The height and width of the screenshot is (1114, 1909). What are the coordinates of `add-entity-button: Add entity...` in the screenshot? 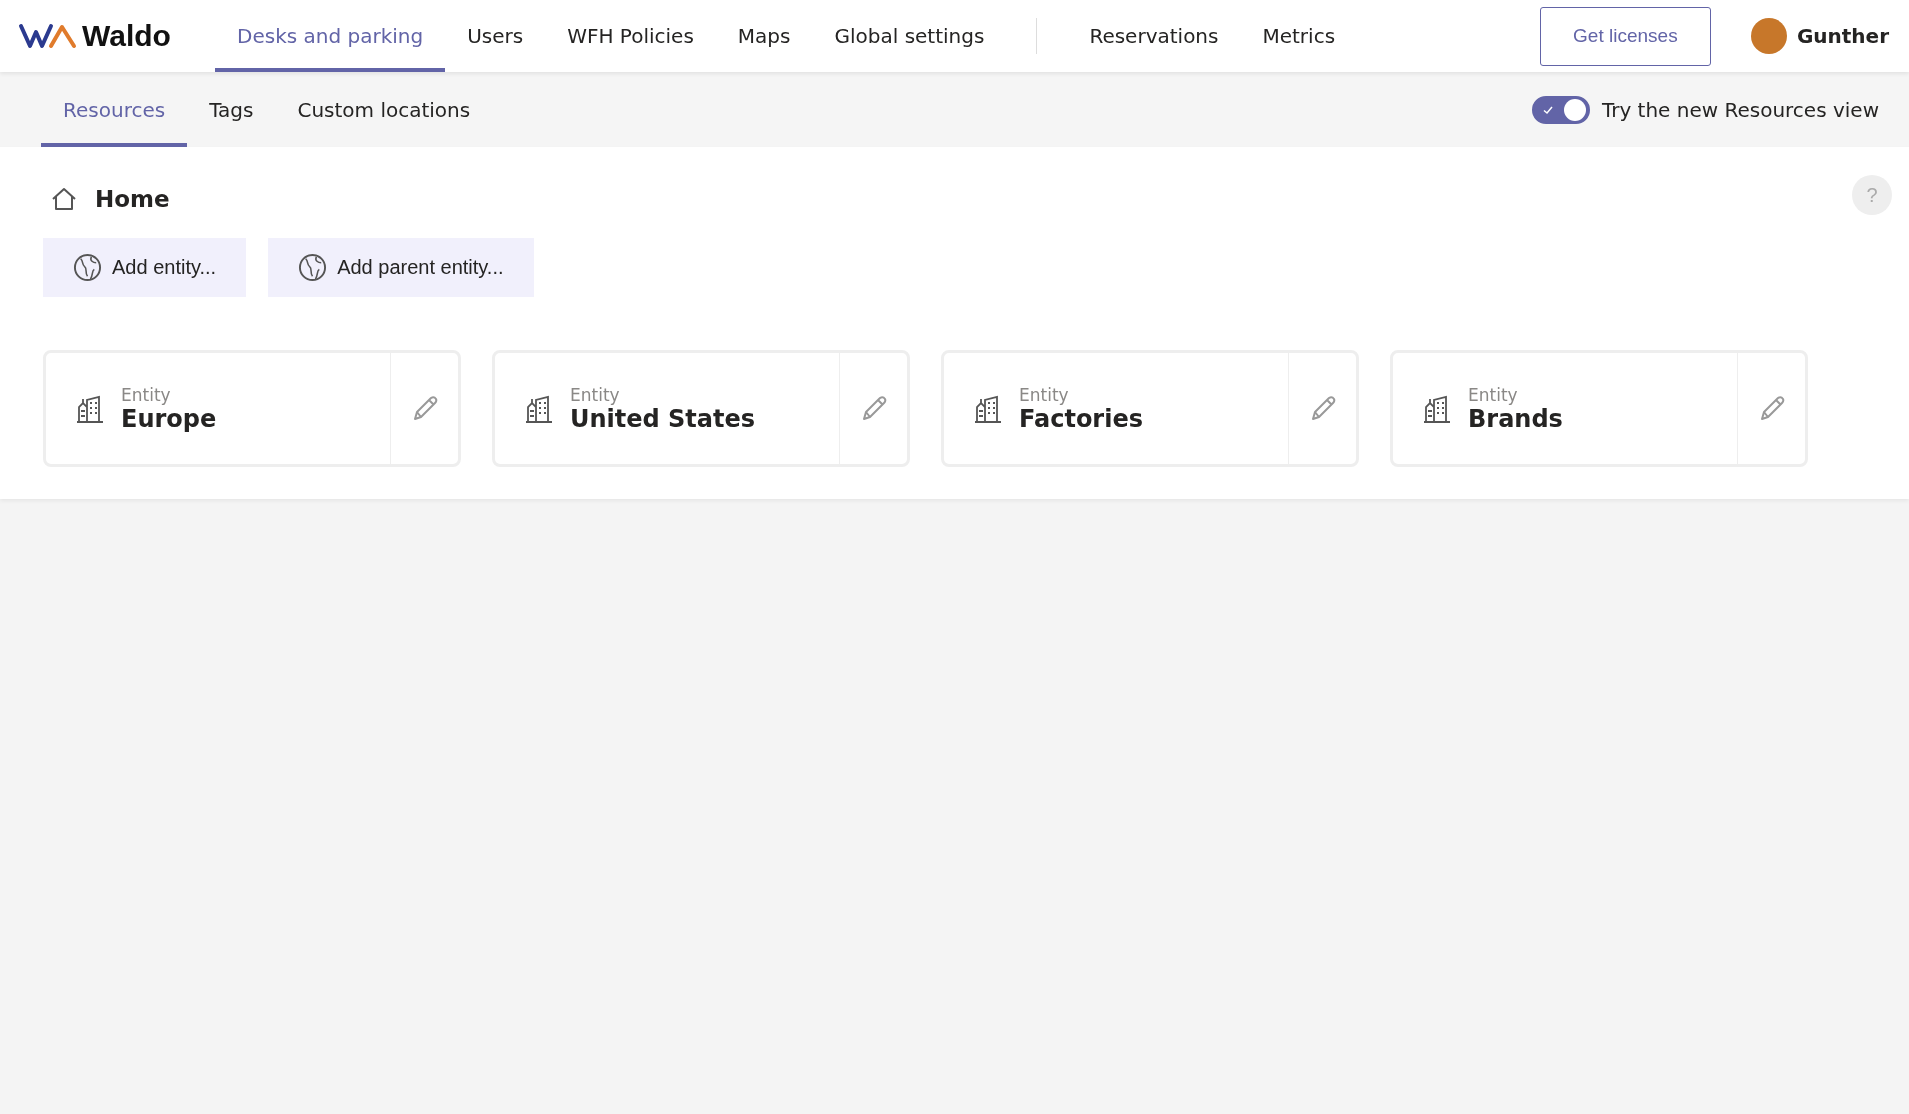 It's located at (145, 267).